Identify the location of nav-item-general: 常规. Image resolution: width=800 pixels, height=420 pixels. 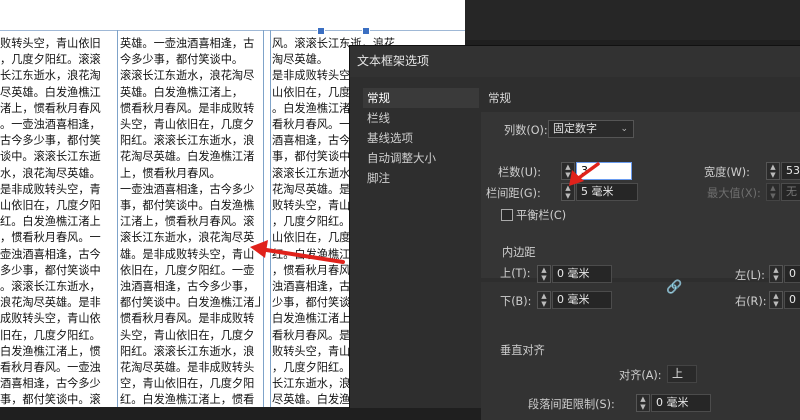
(421, 98).